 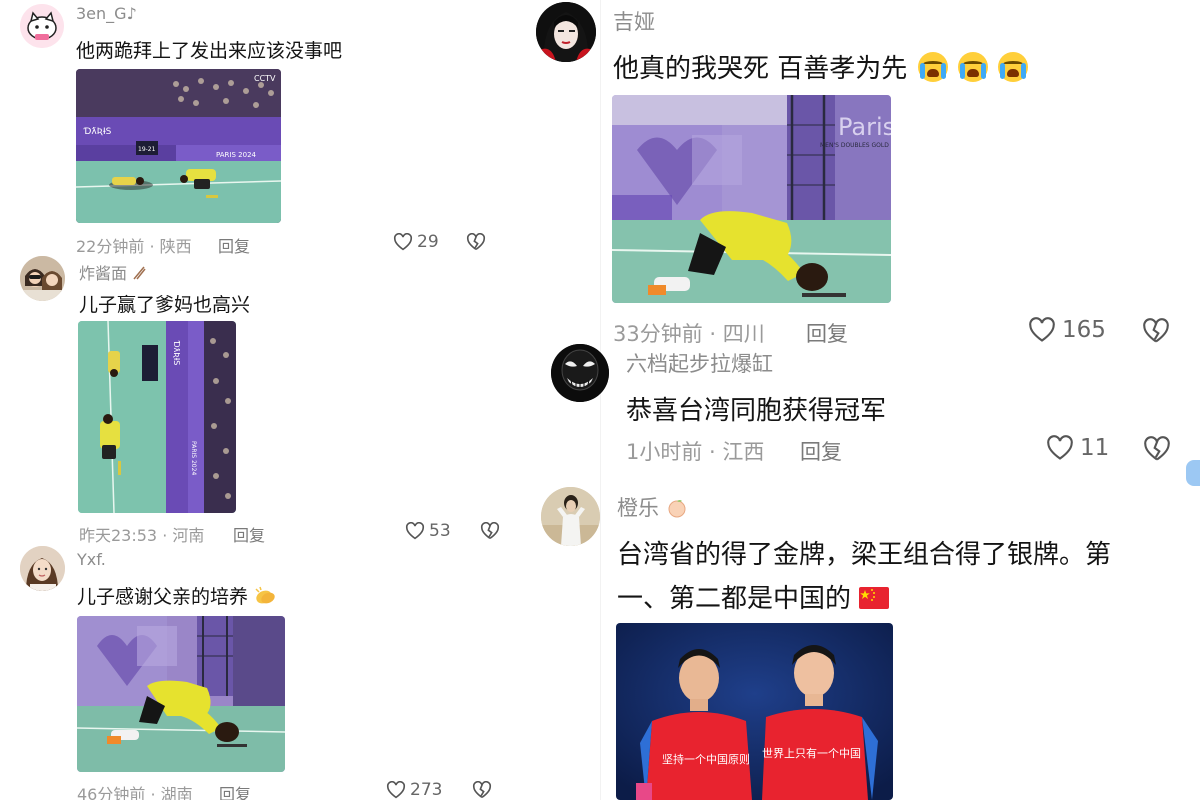 What do you see at coordinates (91, 559) in the screenshot?
I see `username: Yxf.` at bounding box center [91, 559].